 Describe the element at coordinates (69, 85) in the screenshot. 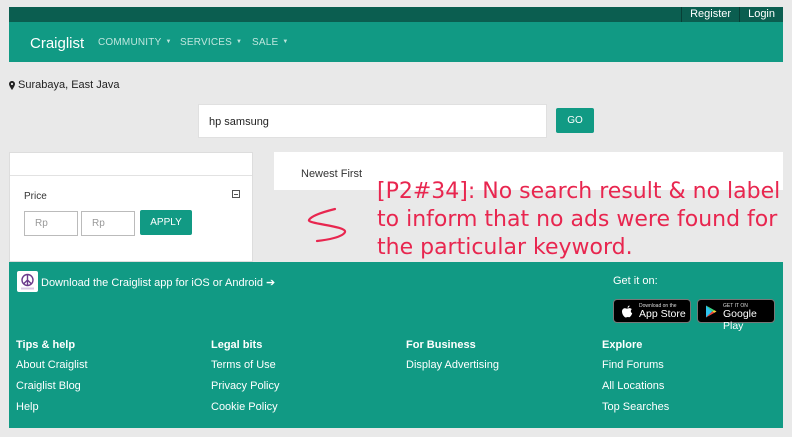

I see `location-text: Surabaya, East Java` at that location.